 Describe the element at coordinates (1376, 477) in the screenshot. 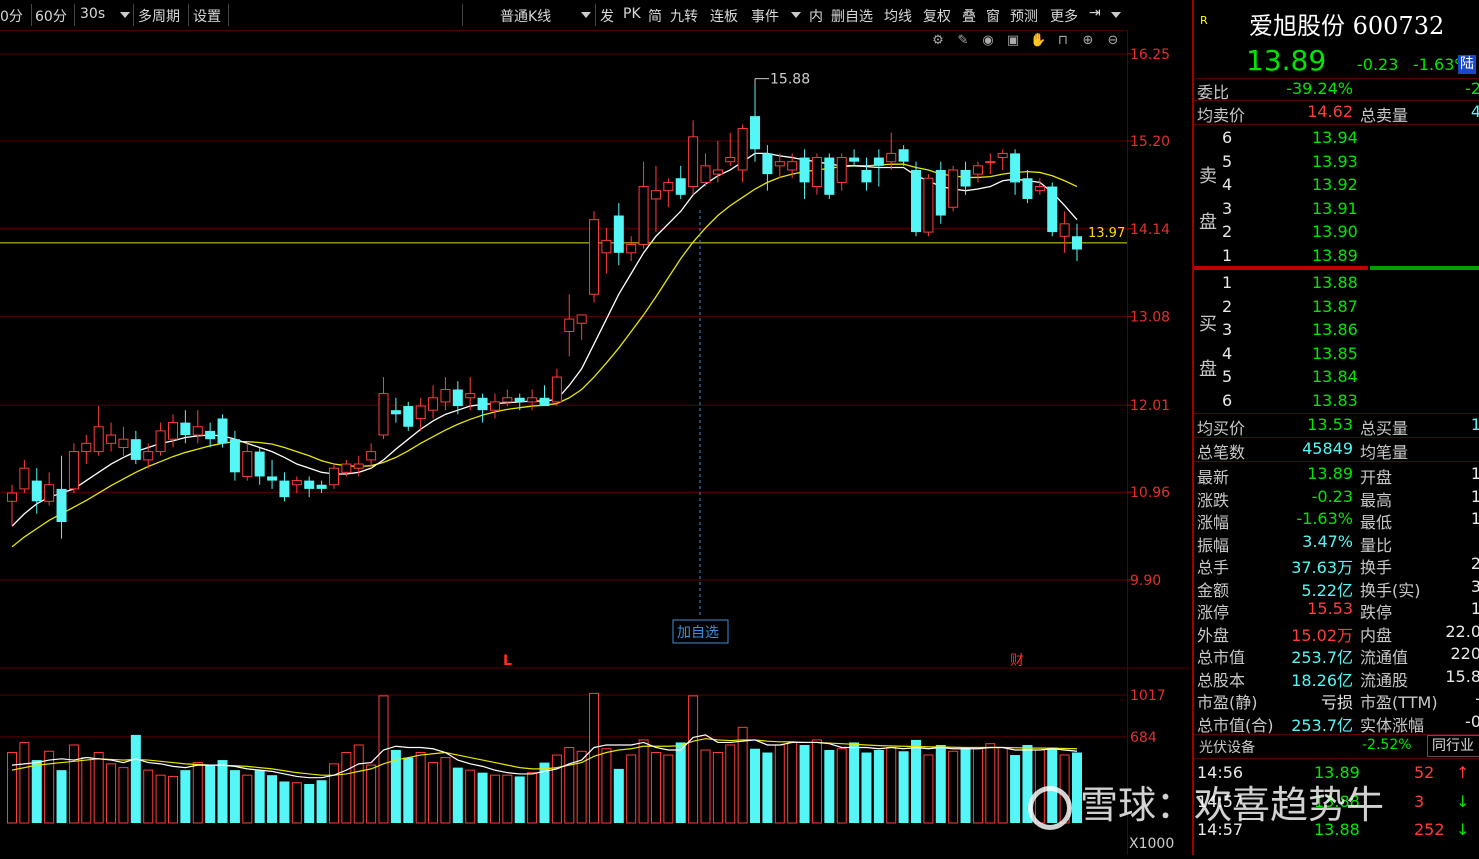

I see `stat-label: 开盘` at that location.